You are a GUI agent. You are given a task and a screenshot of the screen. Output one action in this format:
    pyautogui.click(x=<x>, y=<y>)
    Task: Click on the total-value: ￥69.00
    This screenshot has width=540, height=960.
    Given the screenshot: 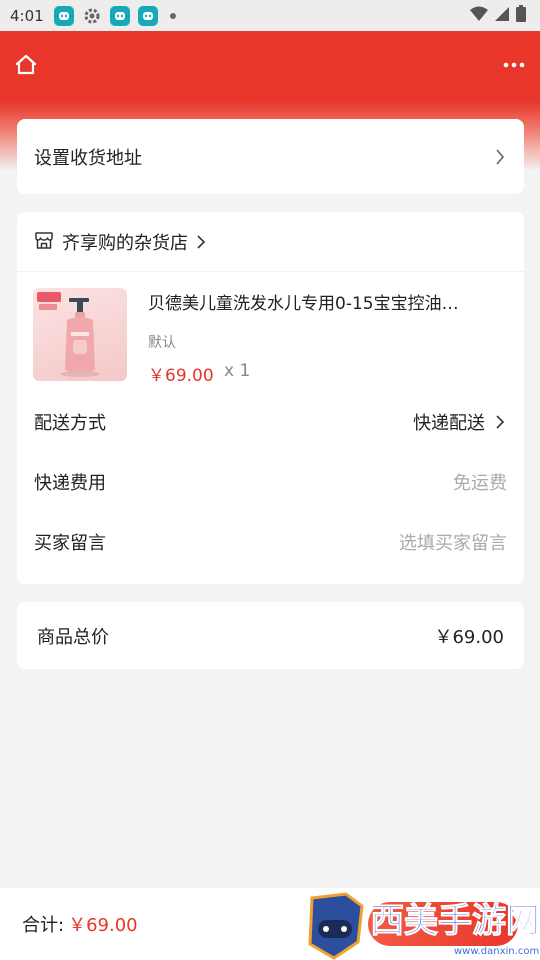 What is the action you would take?
    pyautogui.click(x=103, y=925)
    